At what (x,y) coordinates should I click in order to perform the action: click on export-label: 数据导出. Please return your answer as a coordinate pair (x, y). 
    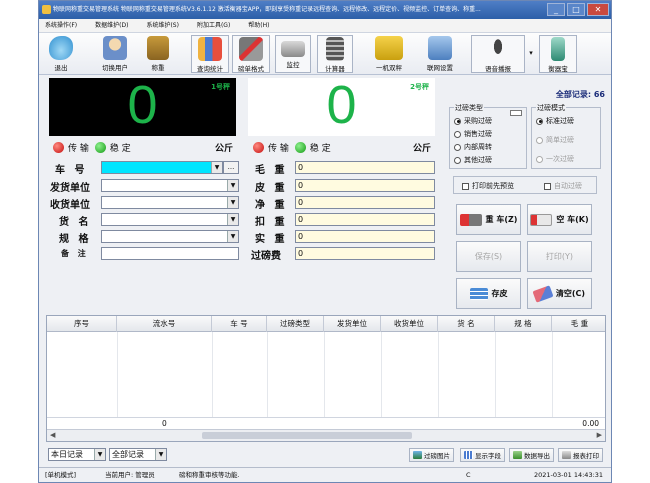
    Looking at the image, I should click on (537, 456).